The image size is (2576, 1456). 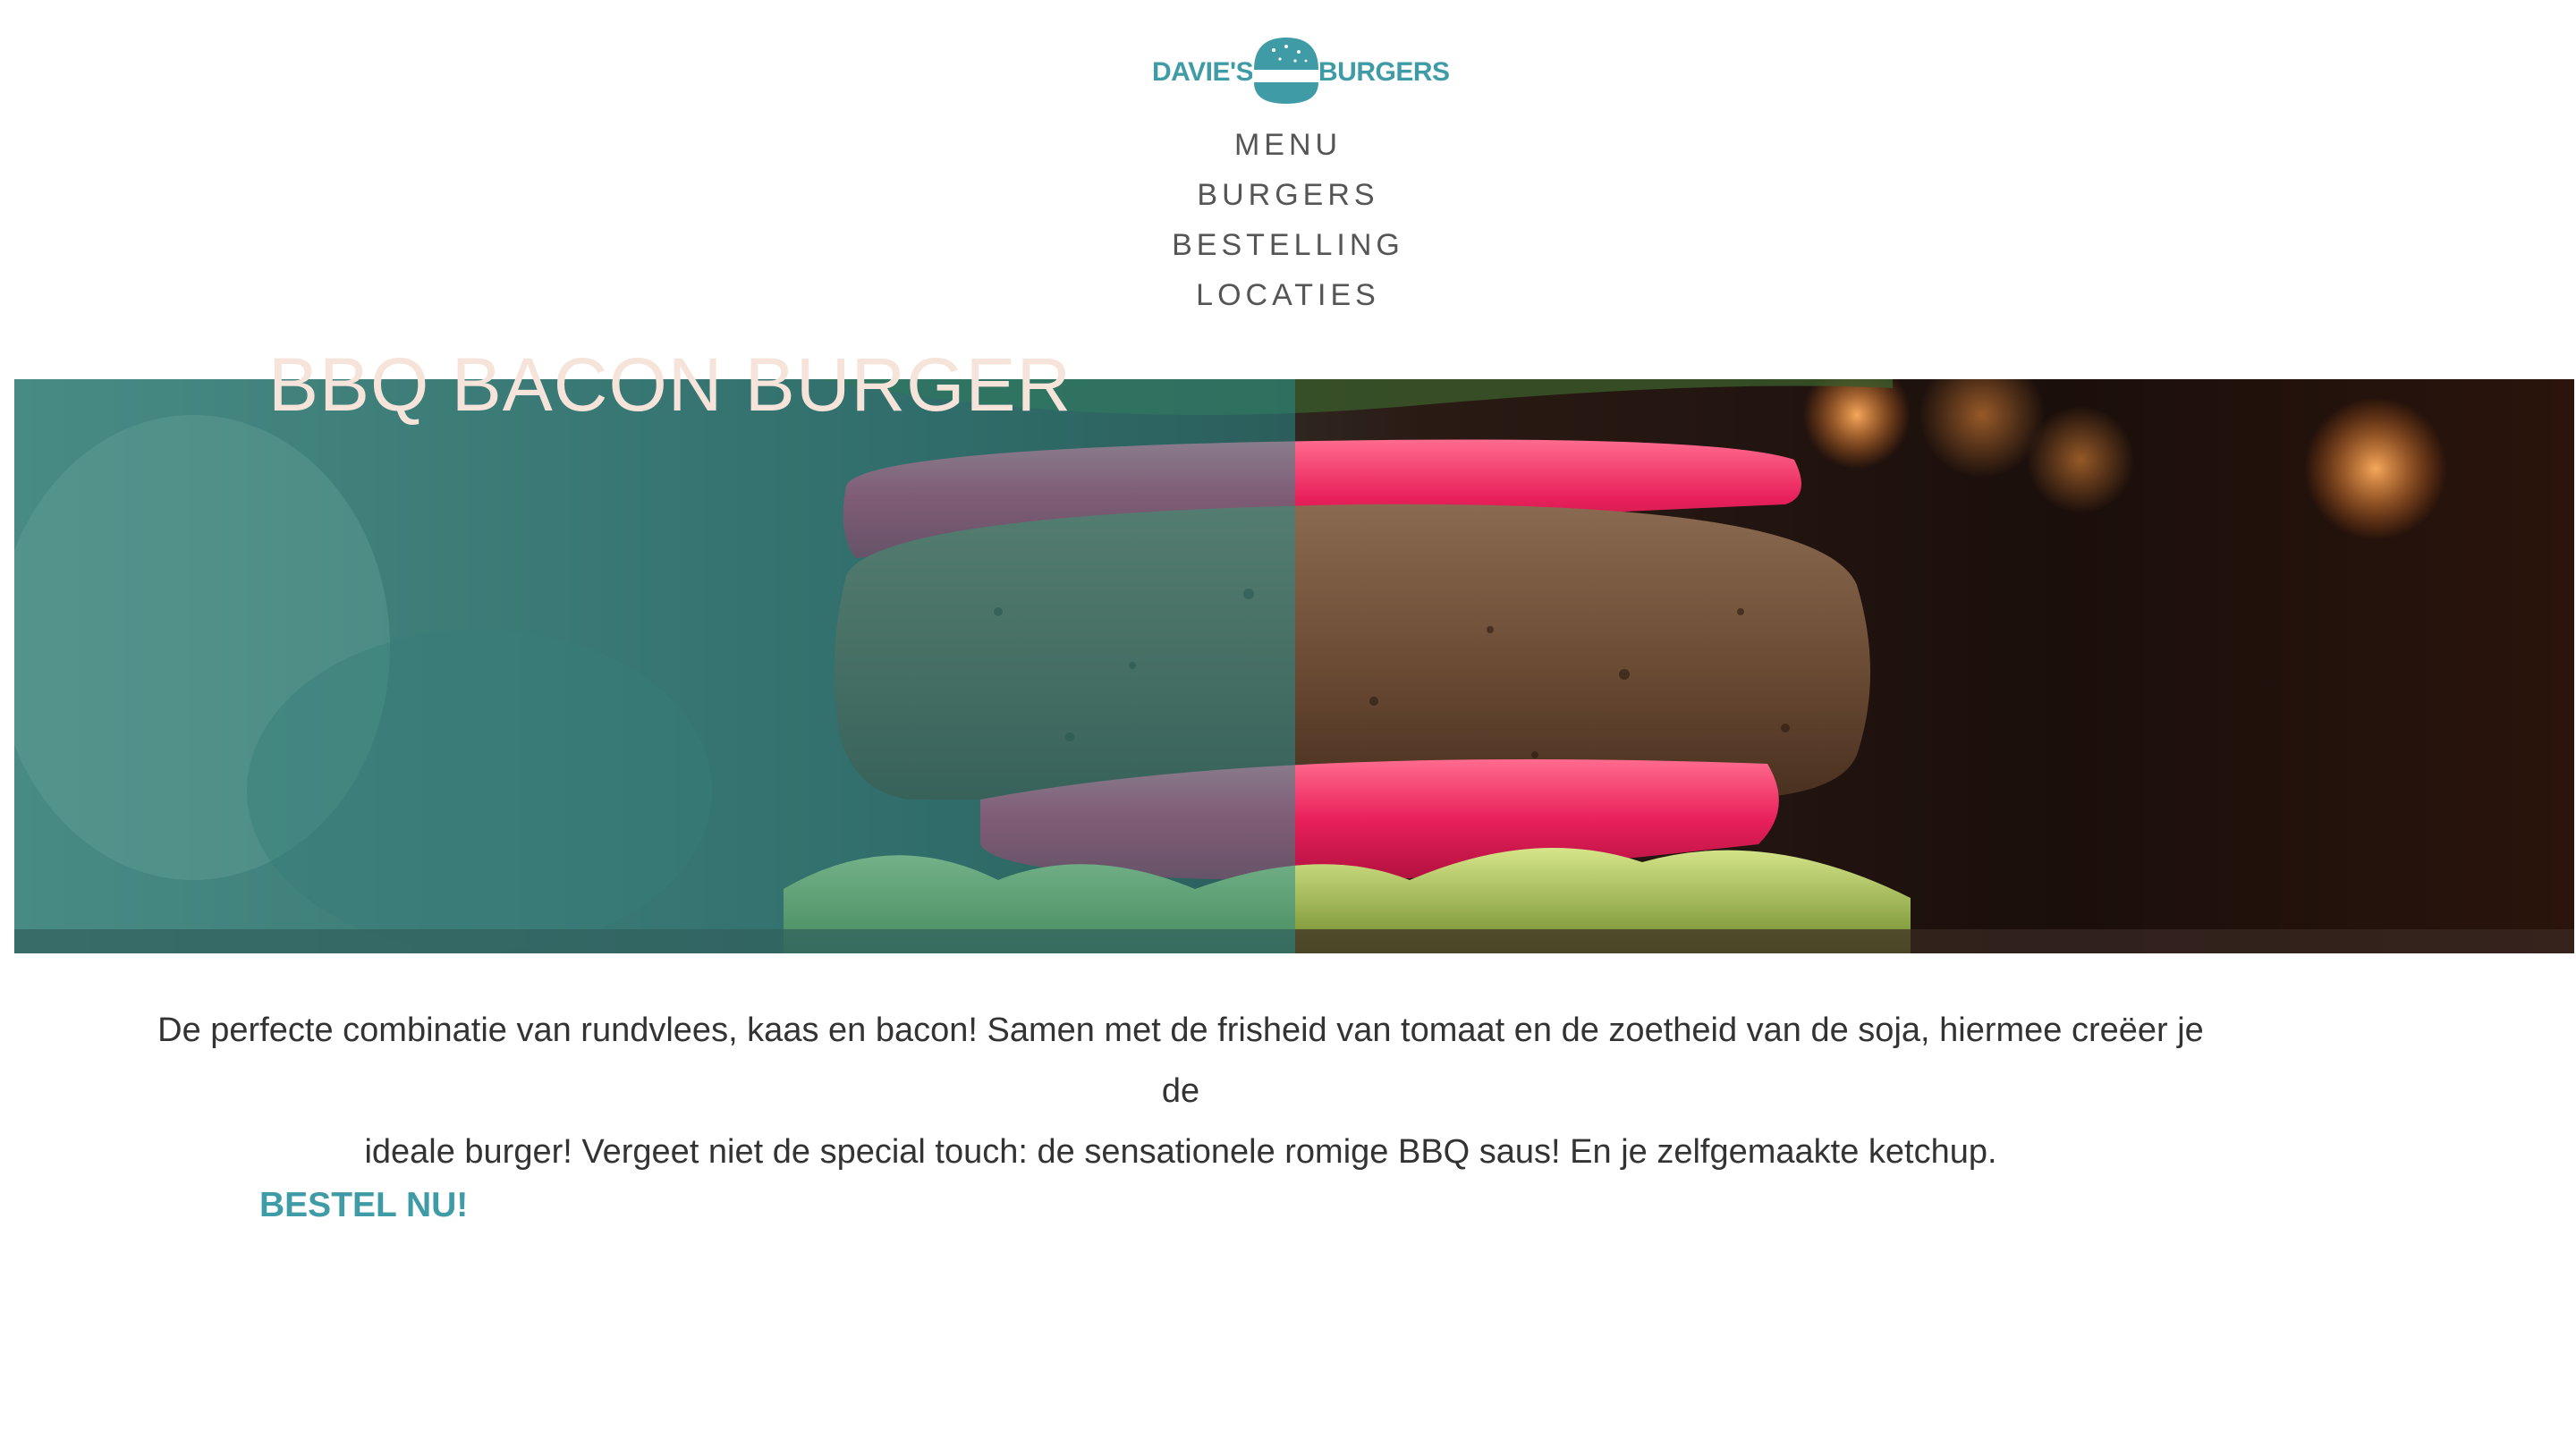 I want to click on site-logo: DAVIE'S BURGERS, so click(x=1298, y=70).